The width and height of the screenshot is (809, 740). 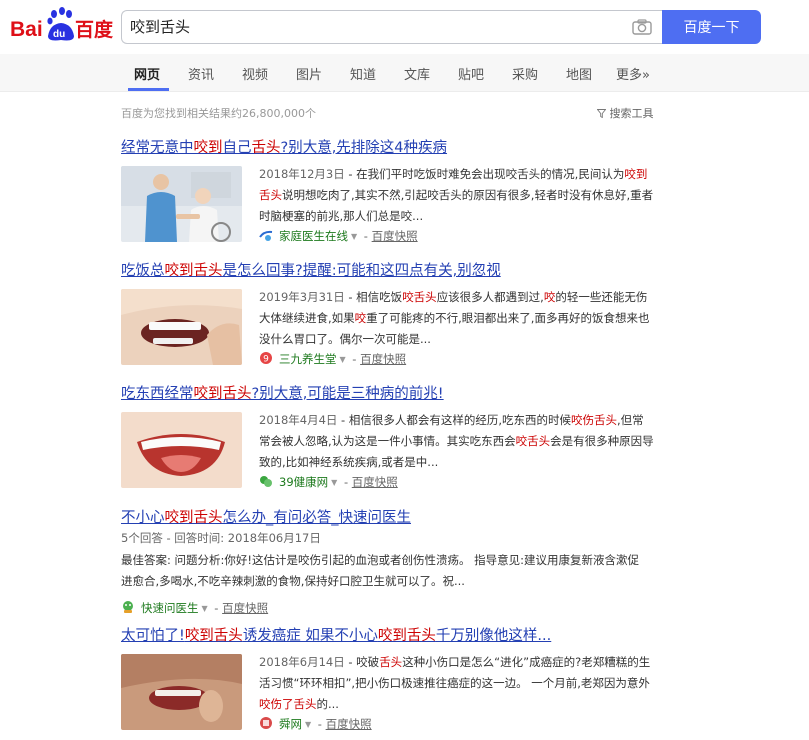 I want to click on search-tabs: 网页 资讯 视频 图片 知道 文库 贴吧 采购 地图 更多», so click(x=404, y=73).